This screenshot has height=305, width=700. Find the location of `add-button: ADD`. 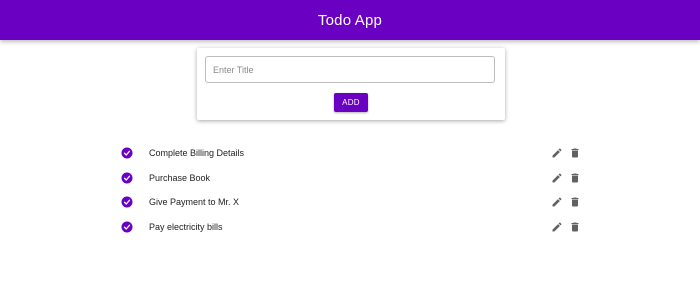

add-button: ADD is located at coordinates (351, 102).